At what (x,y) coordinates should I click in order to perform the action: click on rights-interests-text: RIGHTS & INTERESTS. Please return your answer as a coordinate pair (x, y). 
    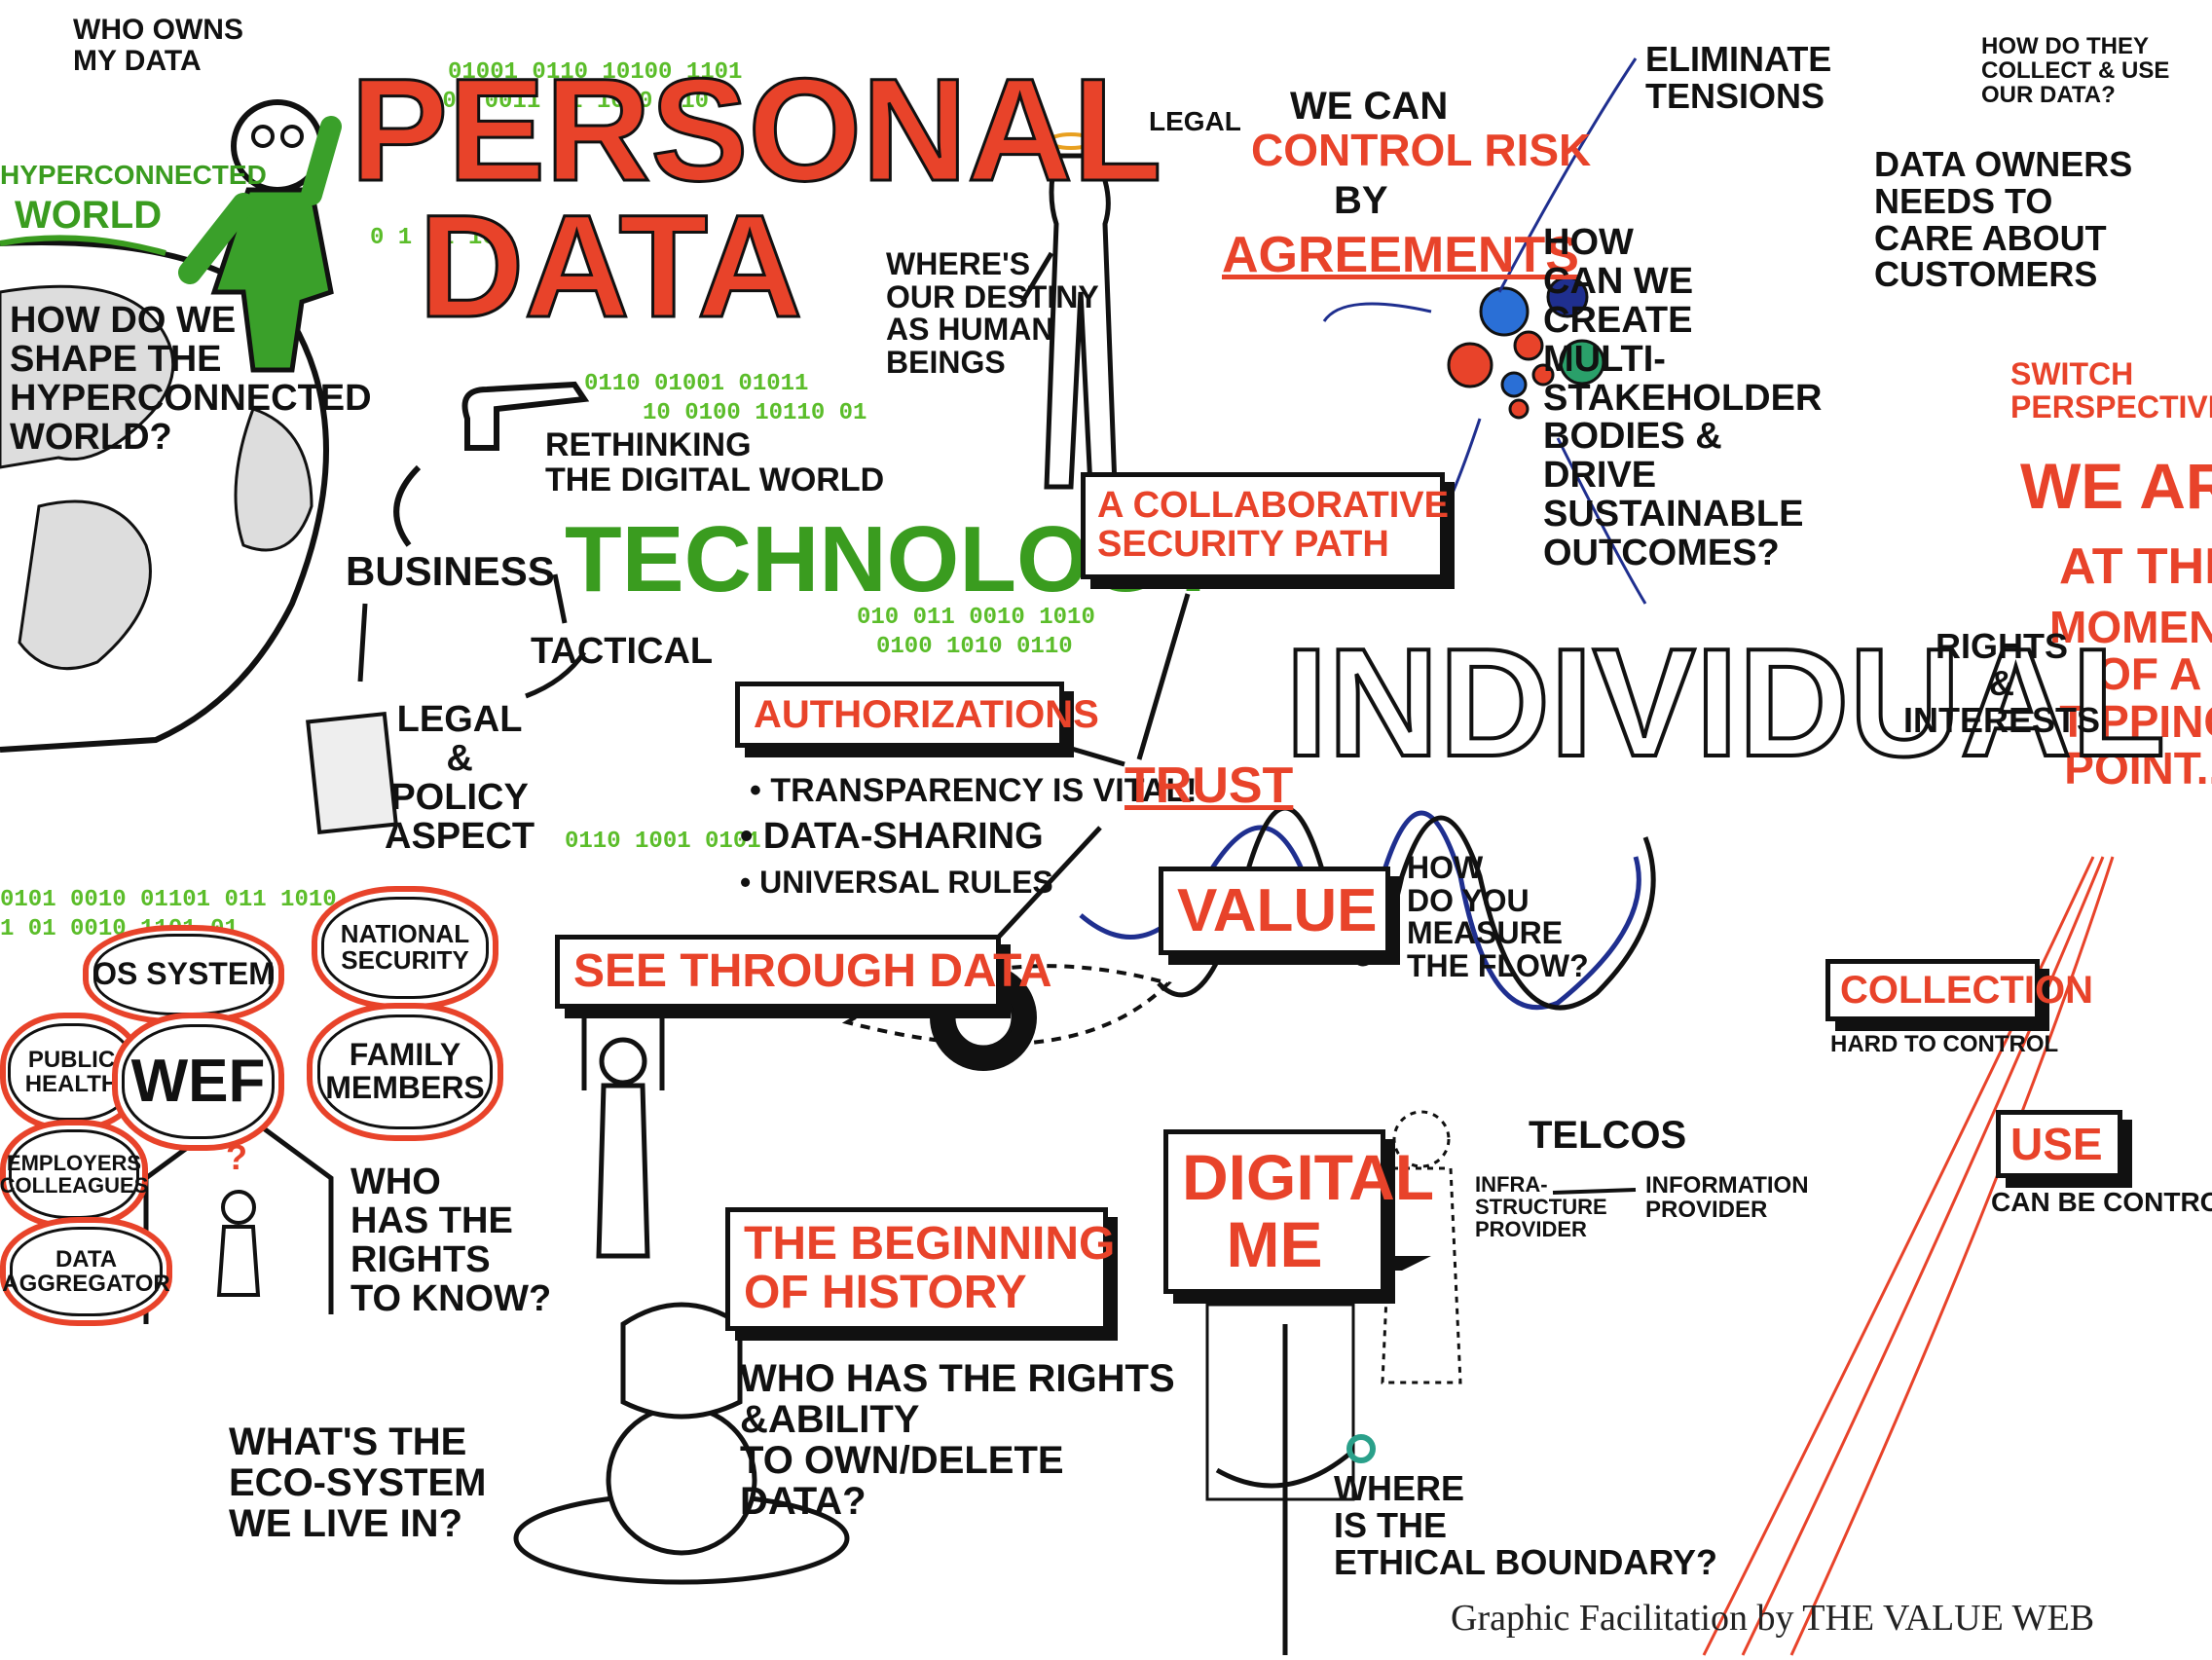
    Looking at the image, I should click on (2002, 683).